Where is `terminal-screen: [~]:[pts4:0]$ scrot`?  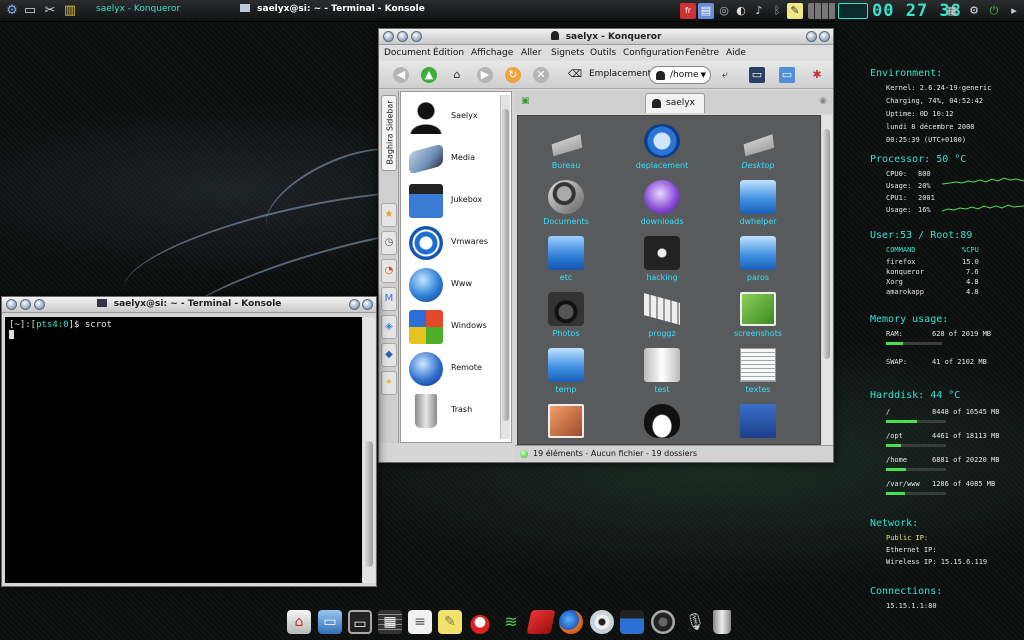 terminal-screen: [~]:[pts4:0]$ scrot is located at coordinates (183, 450).